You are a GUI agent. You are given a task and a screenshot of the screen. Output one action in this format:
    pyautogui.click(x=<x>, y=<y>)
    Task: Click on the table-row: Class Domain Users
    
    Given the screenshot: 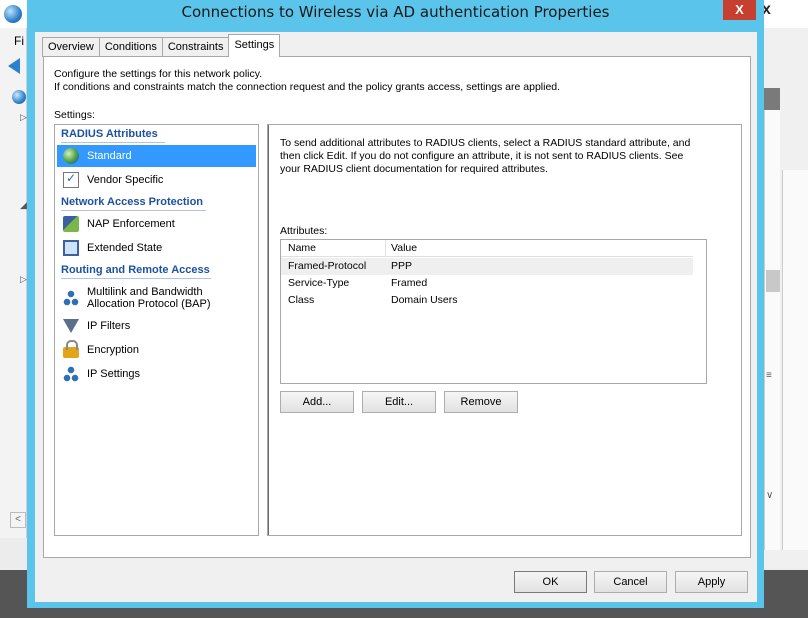 What is the action you would take?
    pyautogui.click(x=487, y=300)
    